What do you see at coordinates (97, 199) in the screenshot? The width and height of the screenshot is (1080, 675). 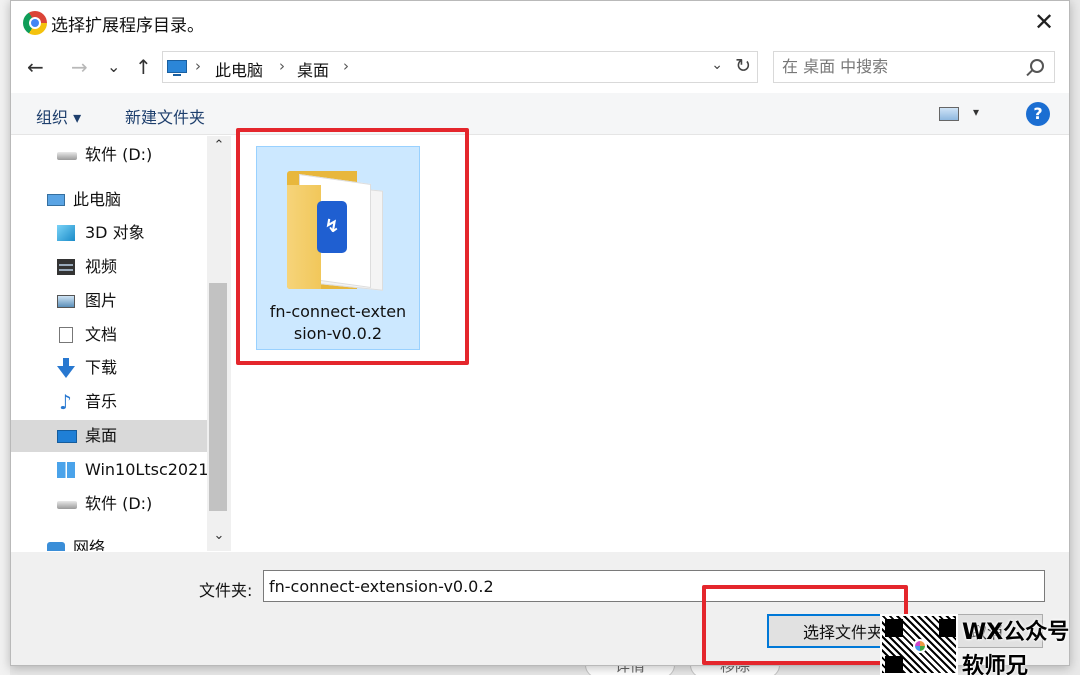 I see `sidebar-item-label: 此电脑` at bounding box center [97, 199].